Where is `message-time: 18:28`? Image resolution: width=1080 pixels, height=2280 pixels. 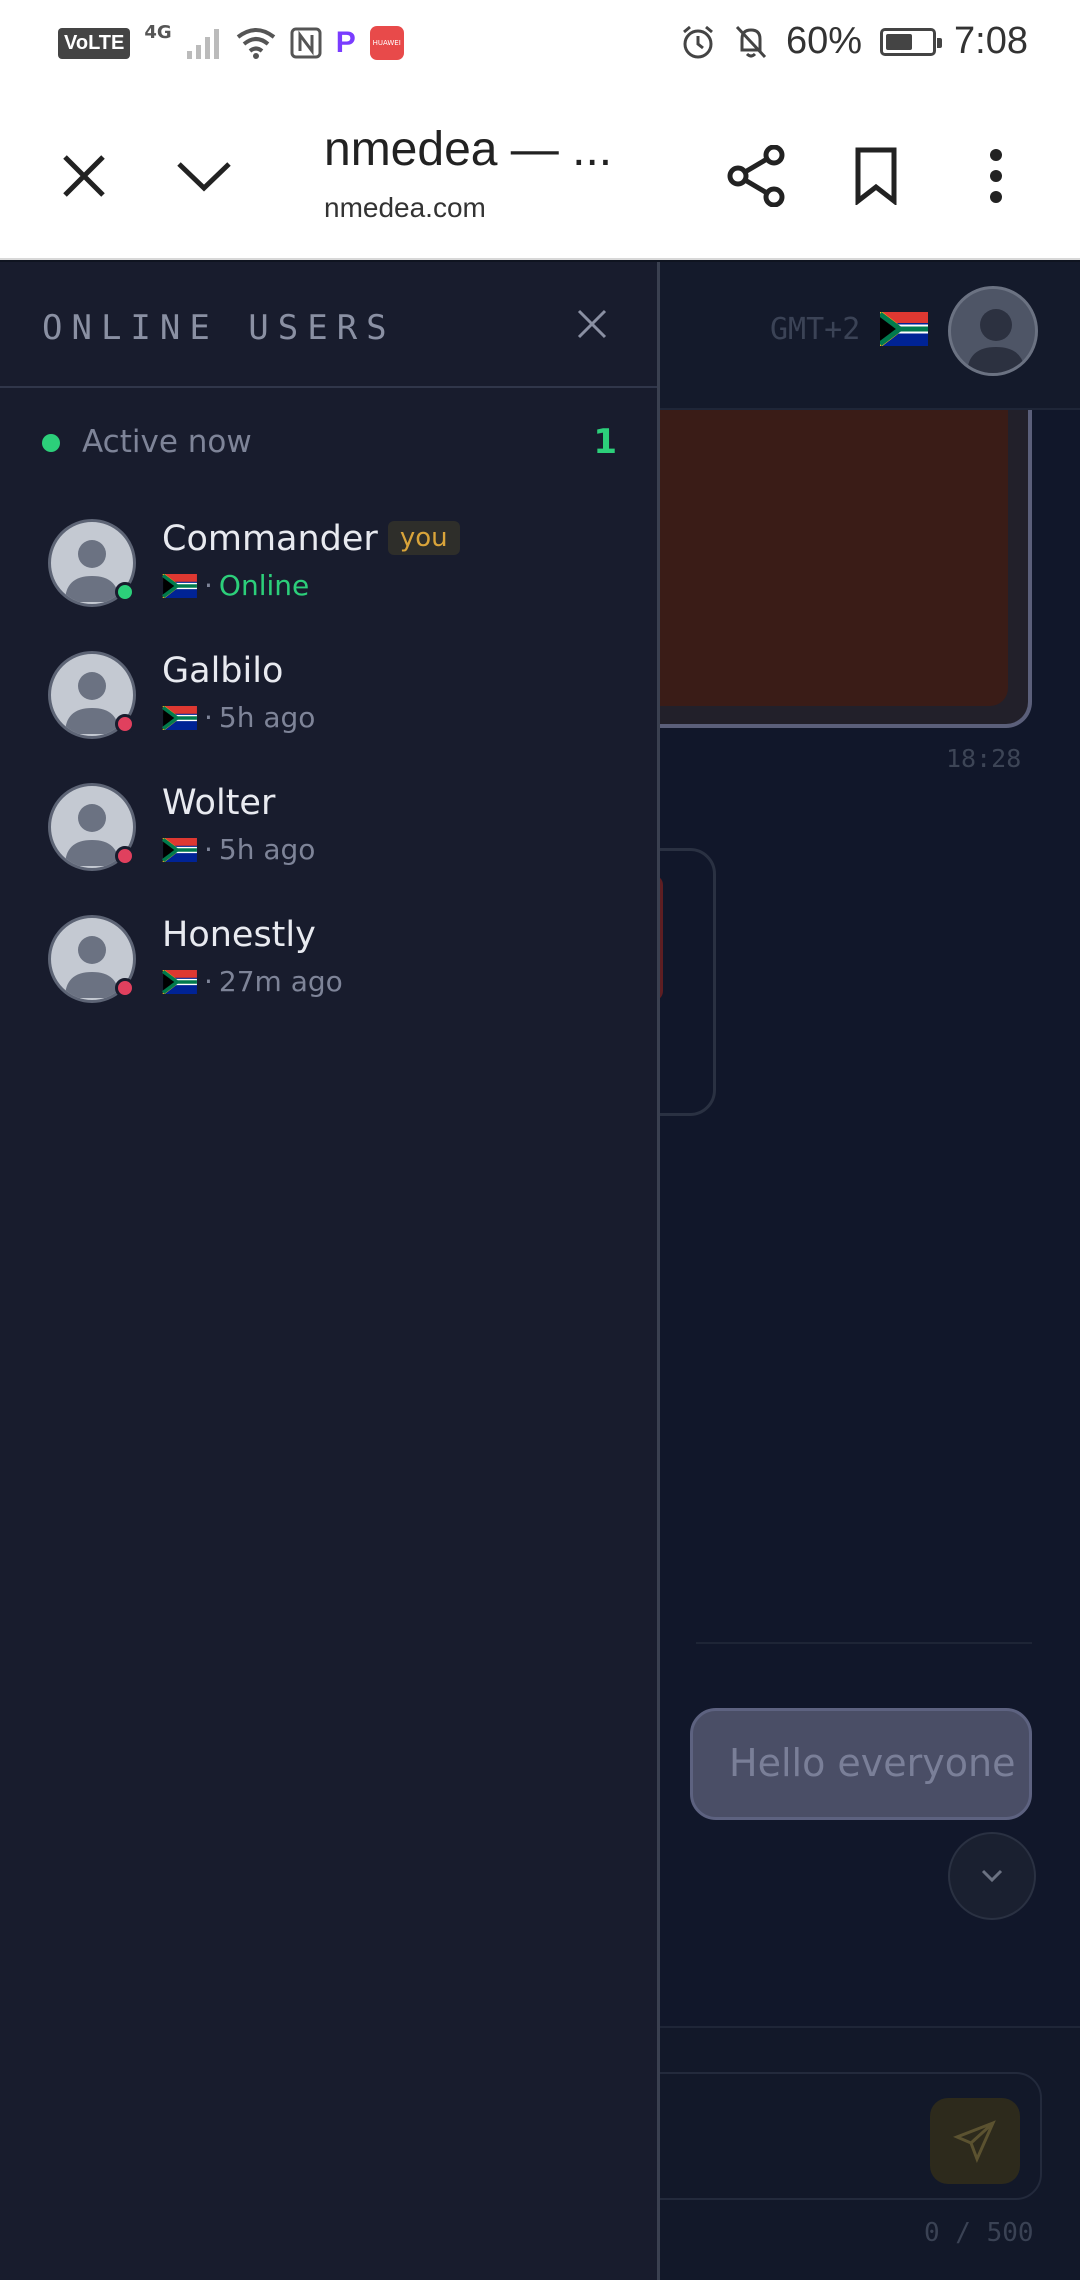
message-time: 18:28 is located at coordinates (984, 758).